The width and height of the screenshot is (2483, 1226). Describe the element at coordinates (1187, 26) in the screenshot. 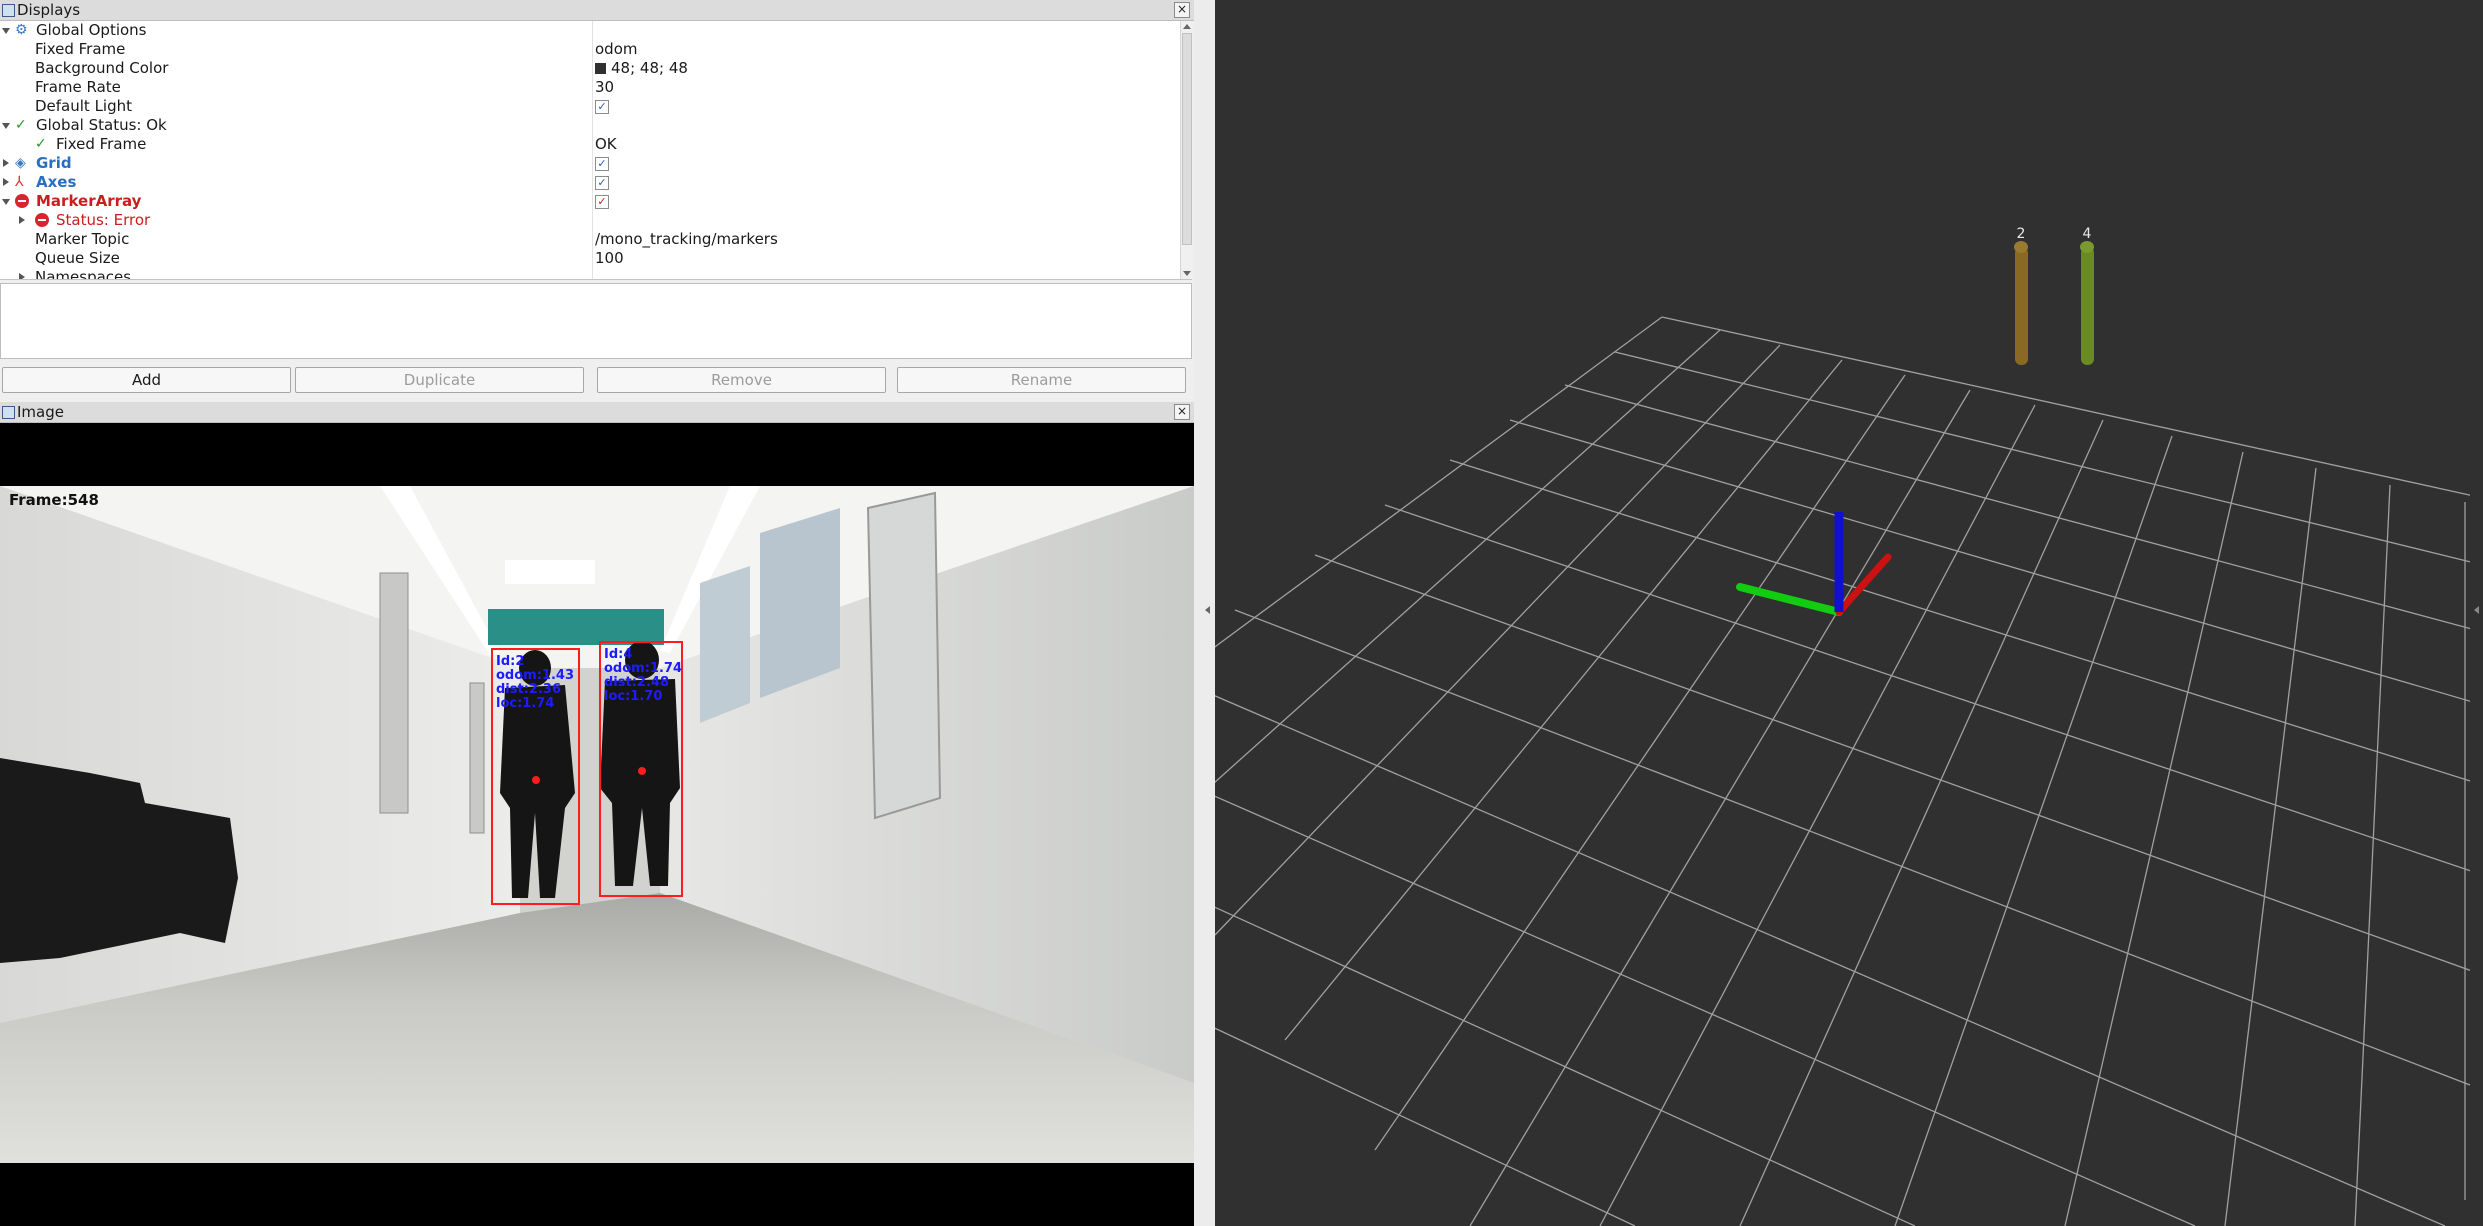

I see `scroll-up-icon` at that location.